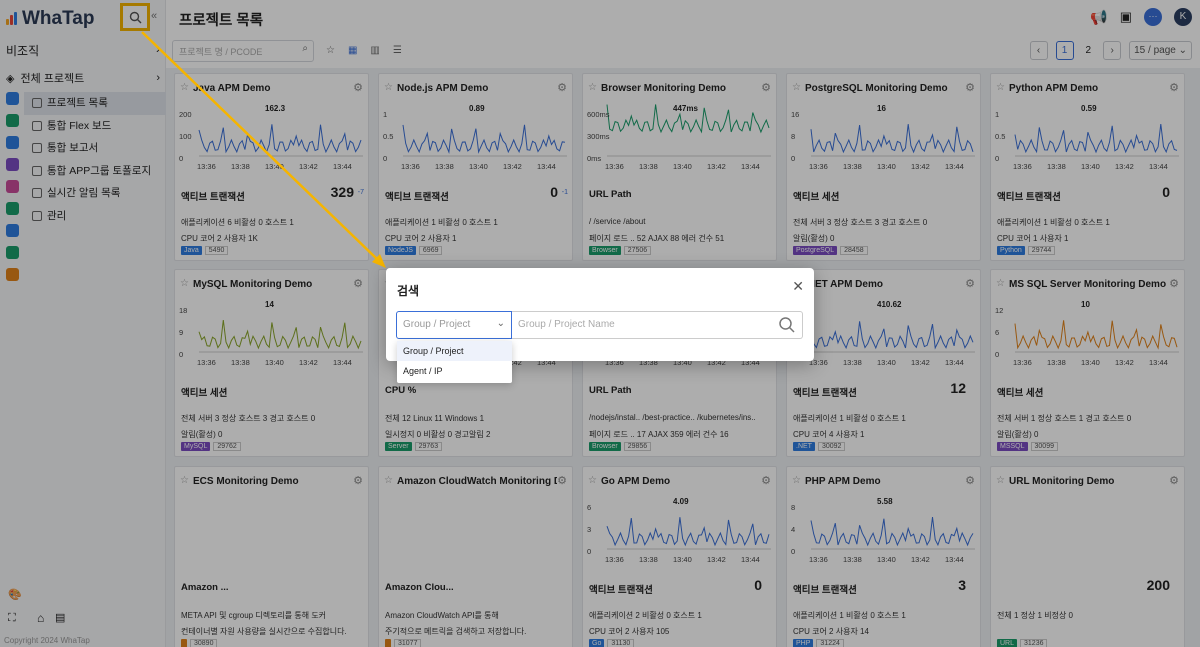 This screenshot has width=1200, height=647. I want to click on option-group-project: Group / Project, so click(454, 351).